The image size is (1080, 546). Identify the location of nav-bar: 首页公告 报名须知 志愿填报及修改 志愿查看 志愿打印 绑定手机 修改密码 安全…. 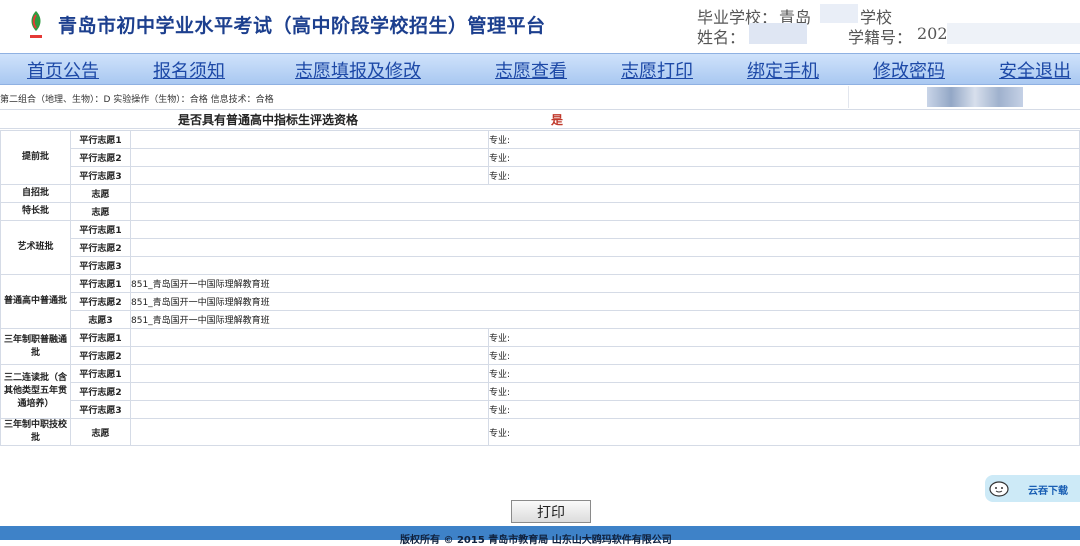
(540, 69).